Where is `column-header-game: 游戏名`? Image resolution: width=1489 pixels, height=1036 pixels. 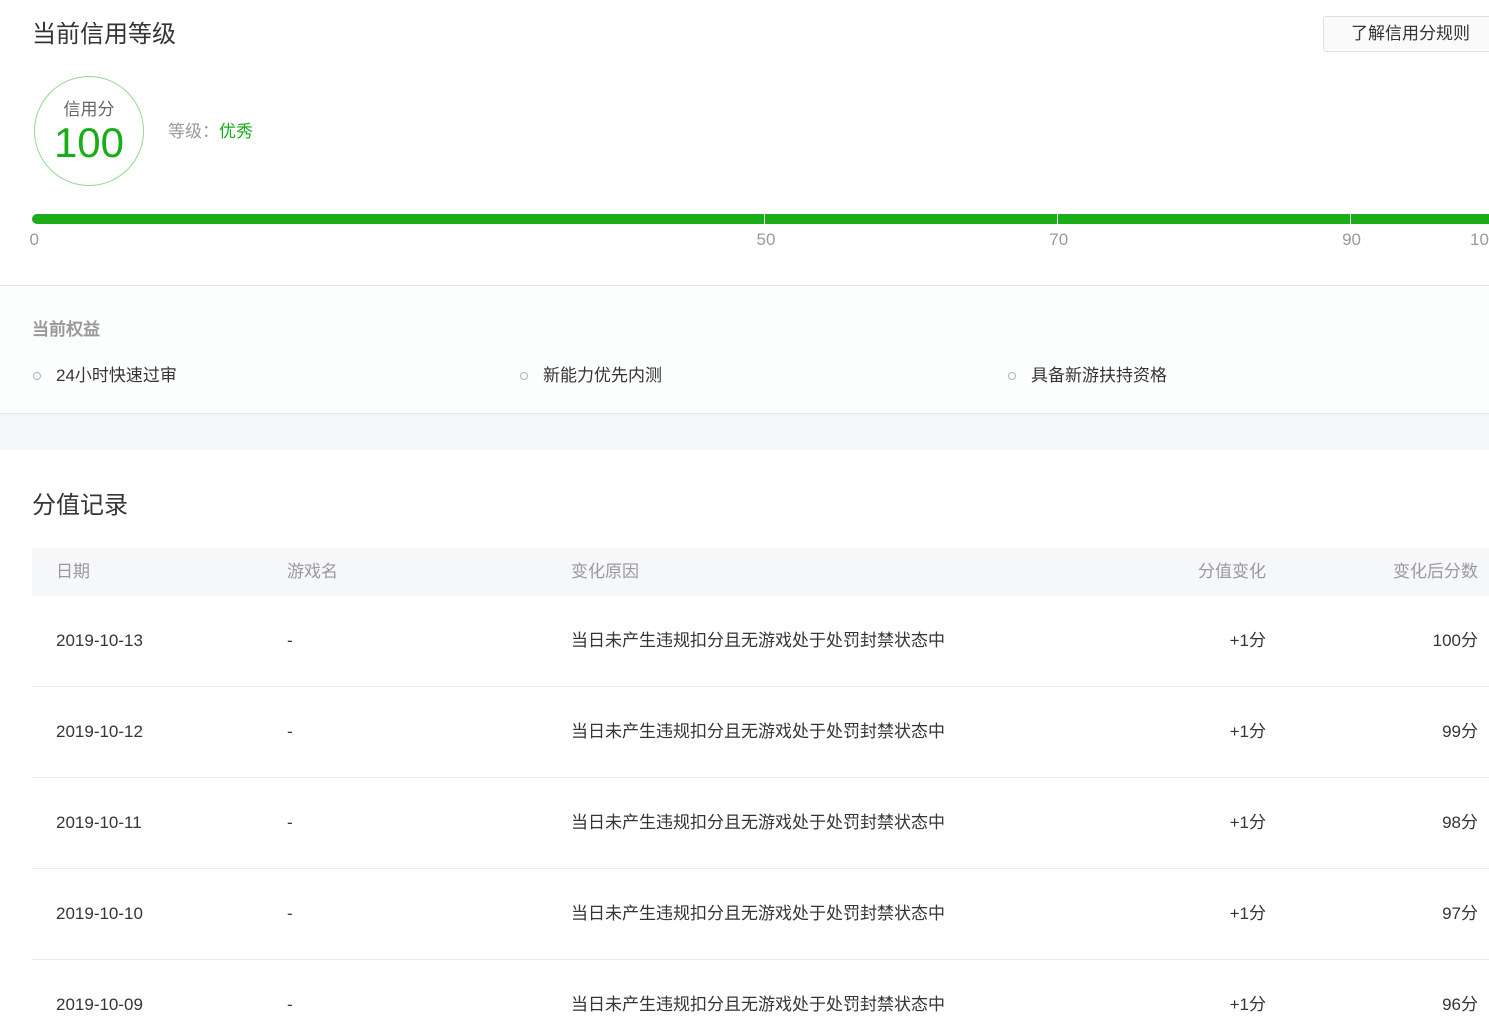
column-header-game: 游戏名 is located at coordinates (312, 571).